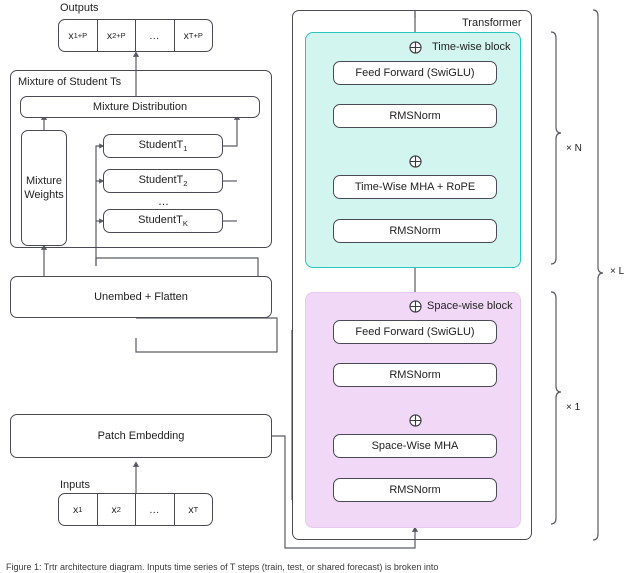 The height and width of the screenshot is (573, 640). I want to click on student-t-2-label: StudentT2, so click(163, 180).